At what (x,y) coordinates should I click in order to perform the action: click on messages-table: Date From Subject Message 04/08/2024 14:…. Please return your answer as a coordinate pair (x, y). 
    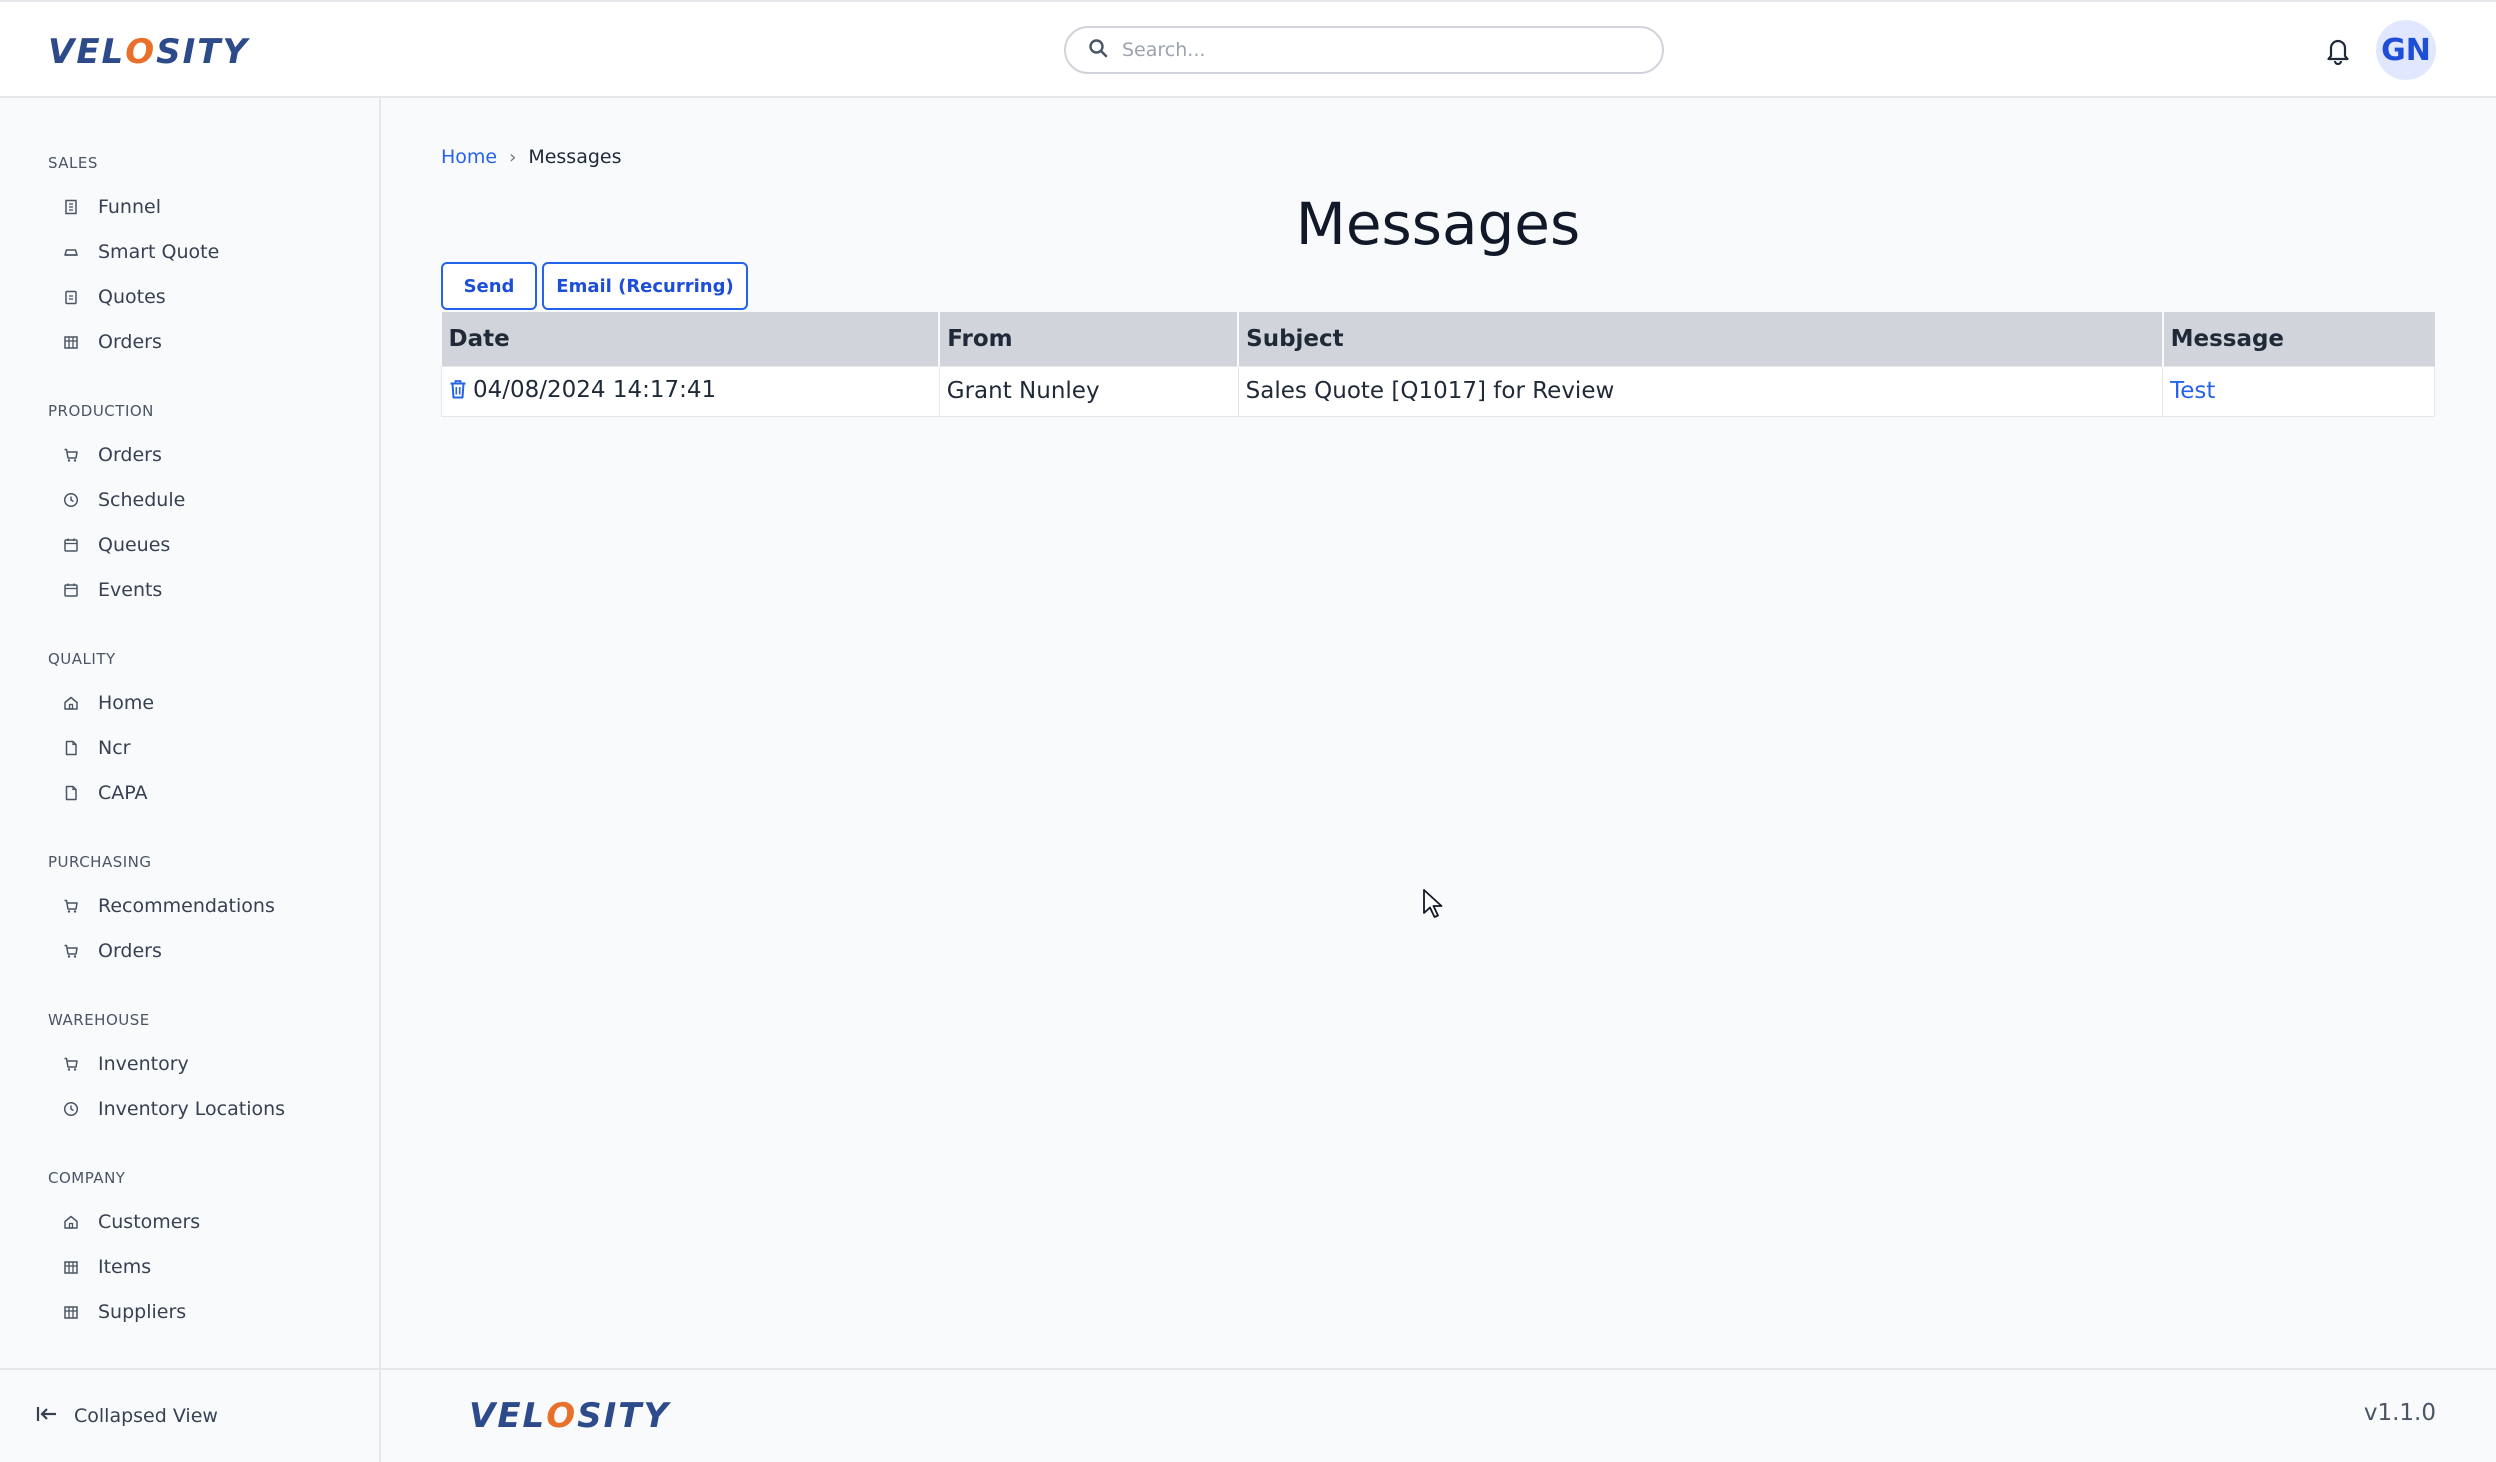
    Looking at the image, I should click on (1438, 364).